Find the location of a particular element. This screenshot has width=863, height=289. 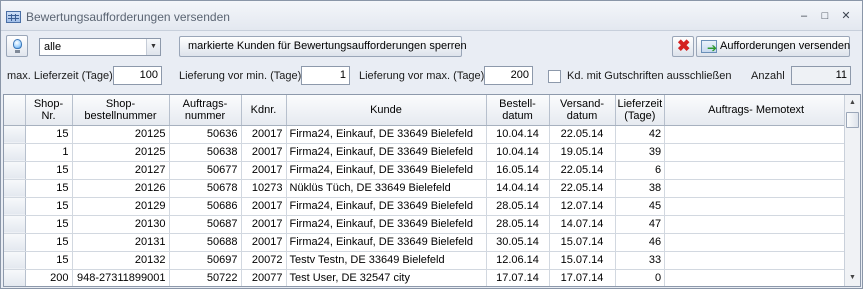

table-cell: 0 is located at coordinates (640, 277).